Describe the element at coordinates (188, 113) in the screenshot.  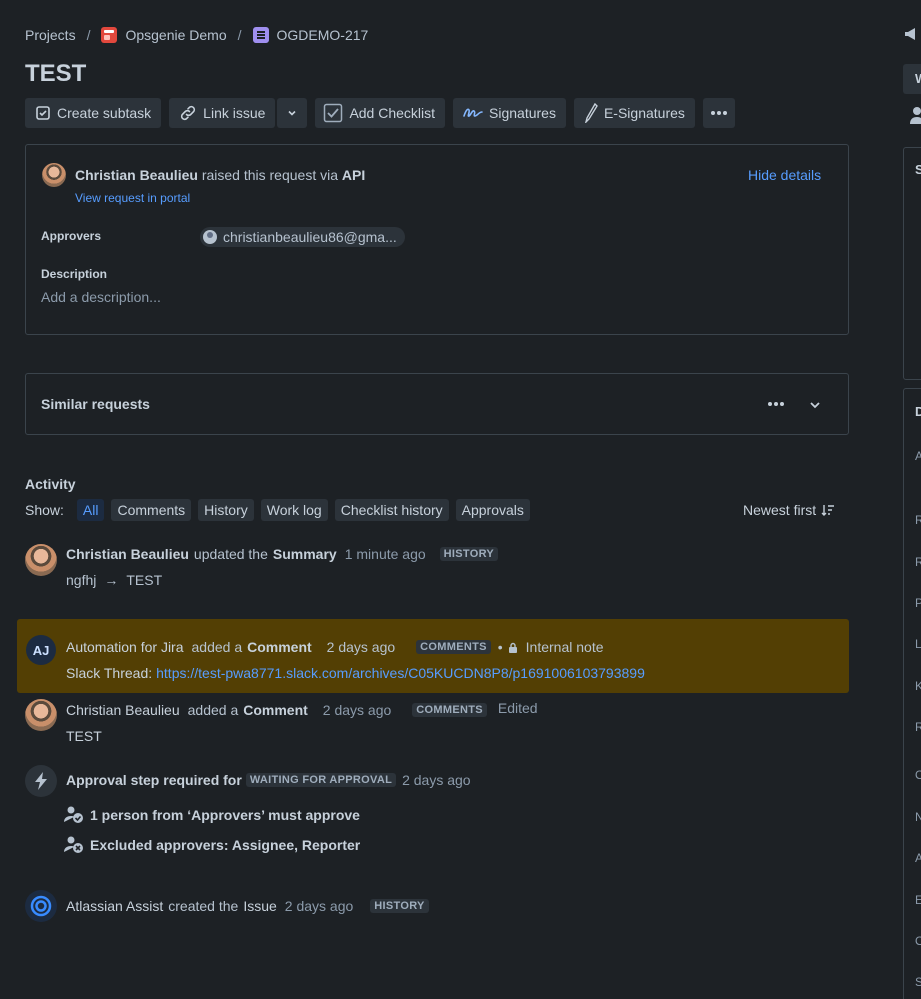
I see `link-icon` at that location.